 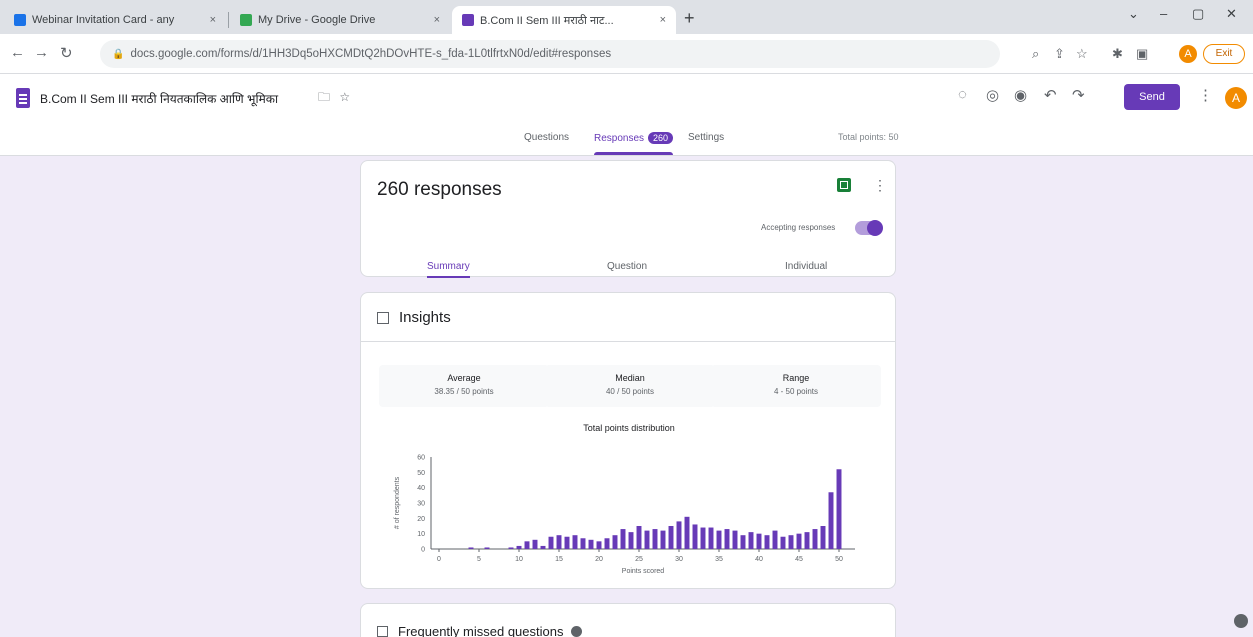 I want to click on tab-favicon-icon, so click(x=20, y=20).